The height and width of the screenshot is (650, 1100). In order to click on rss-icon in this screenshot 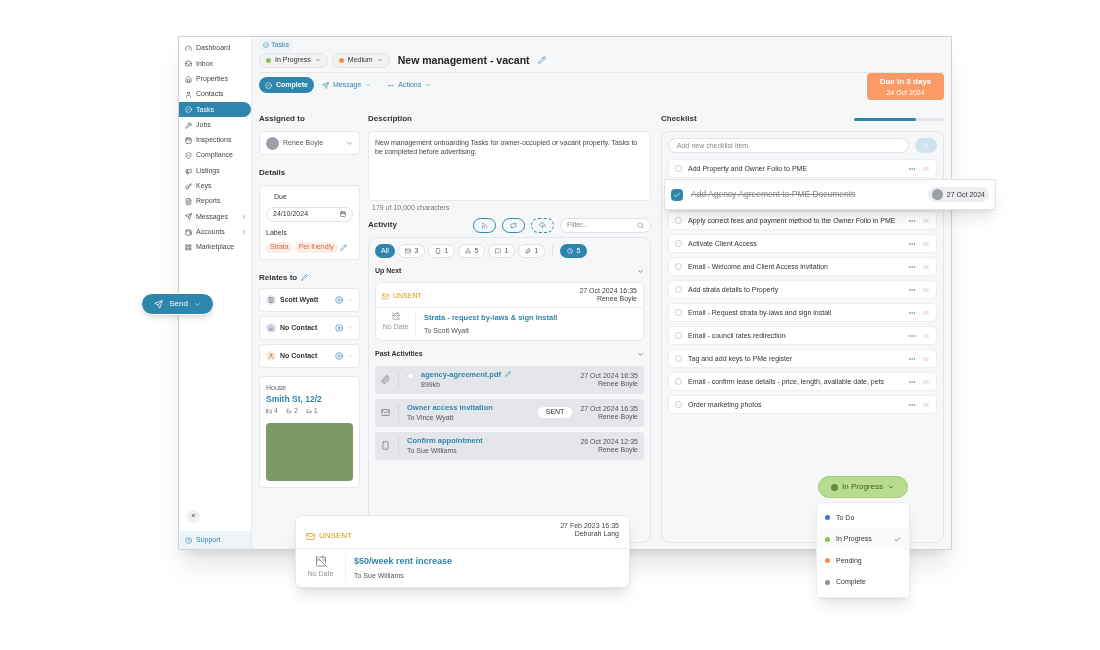, I will do `click(484, 225)`.